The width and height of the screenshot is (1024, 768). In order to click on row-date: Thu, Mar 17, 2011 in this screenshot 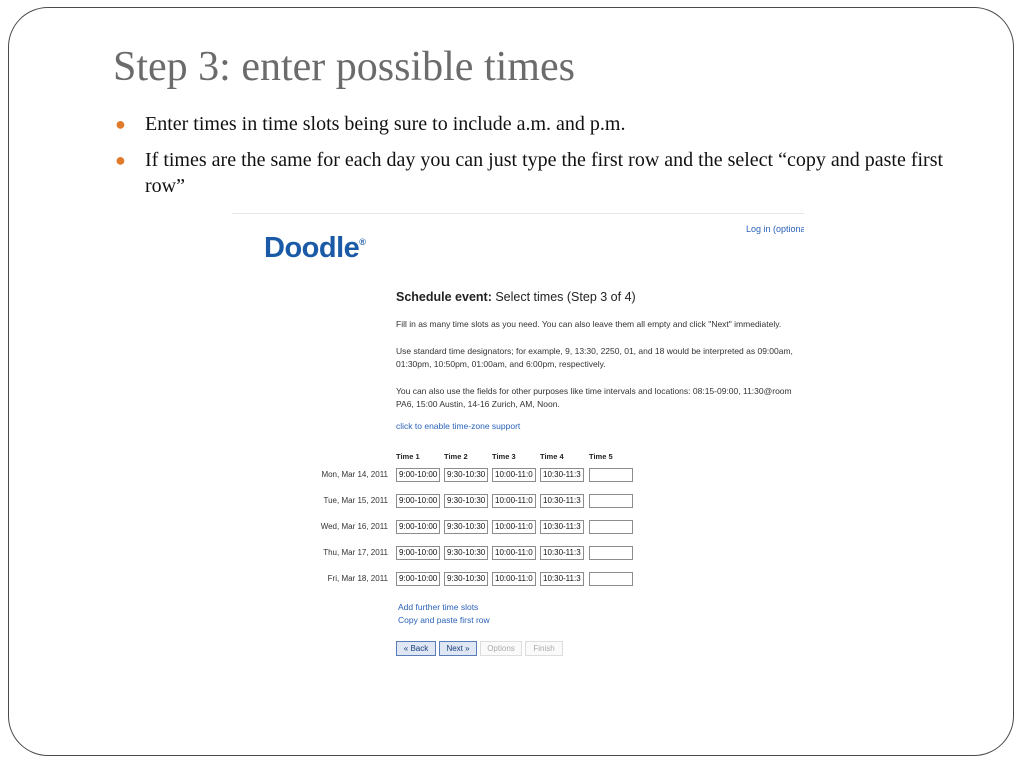, I will do `click(355, 552)`.